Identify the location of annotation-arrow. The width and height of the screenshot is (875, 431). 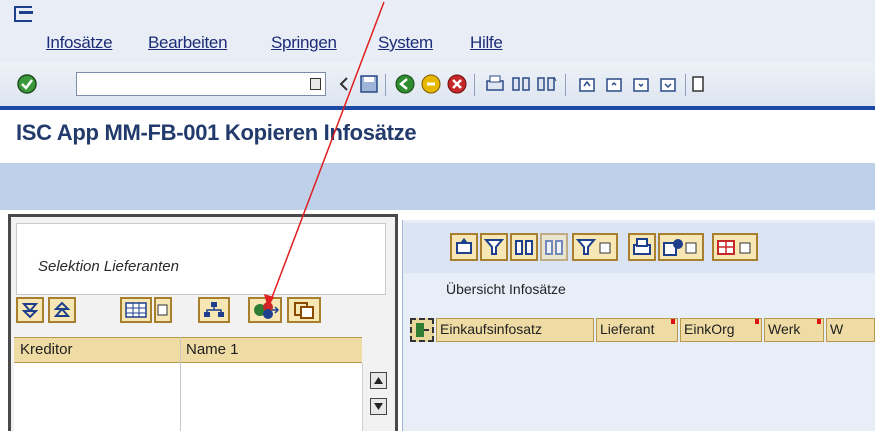
(324, 155).